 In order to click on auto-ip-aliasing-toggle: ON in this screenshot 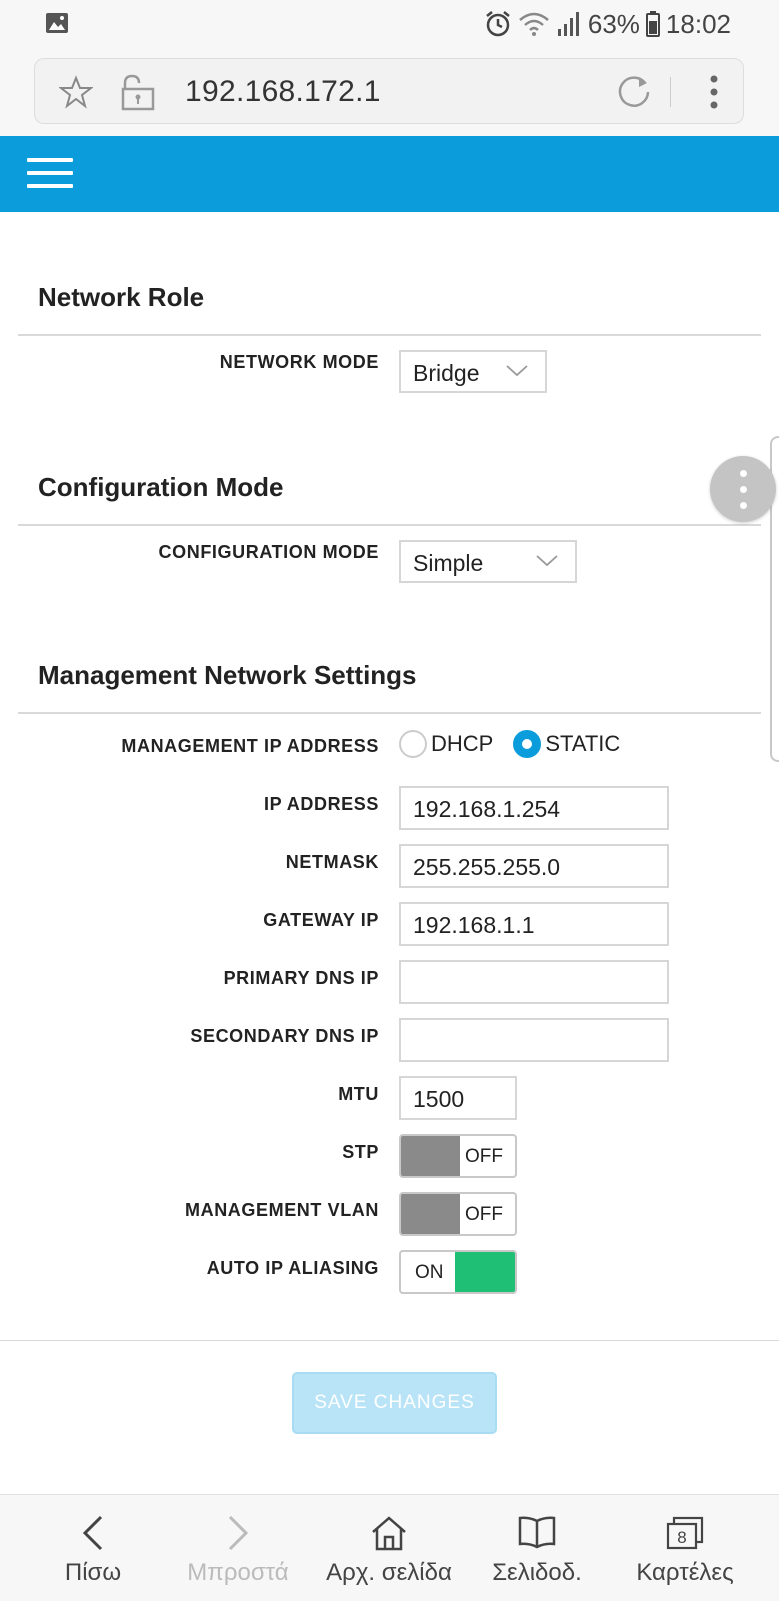, I will do `click(458, 1272)`.